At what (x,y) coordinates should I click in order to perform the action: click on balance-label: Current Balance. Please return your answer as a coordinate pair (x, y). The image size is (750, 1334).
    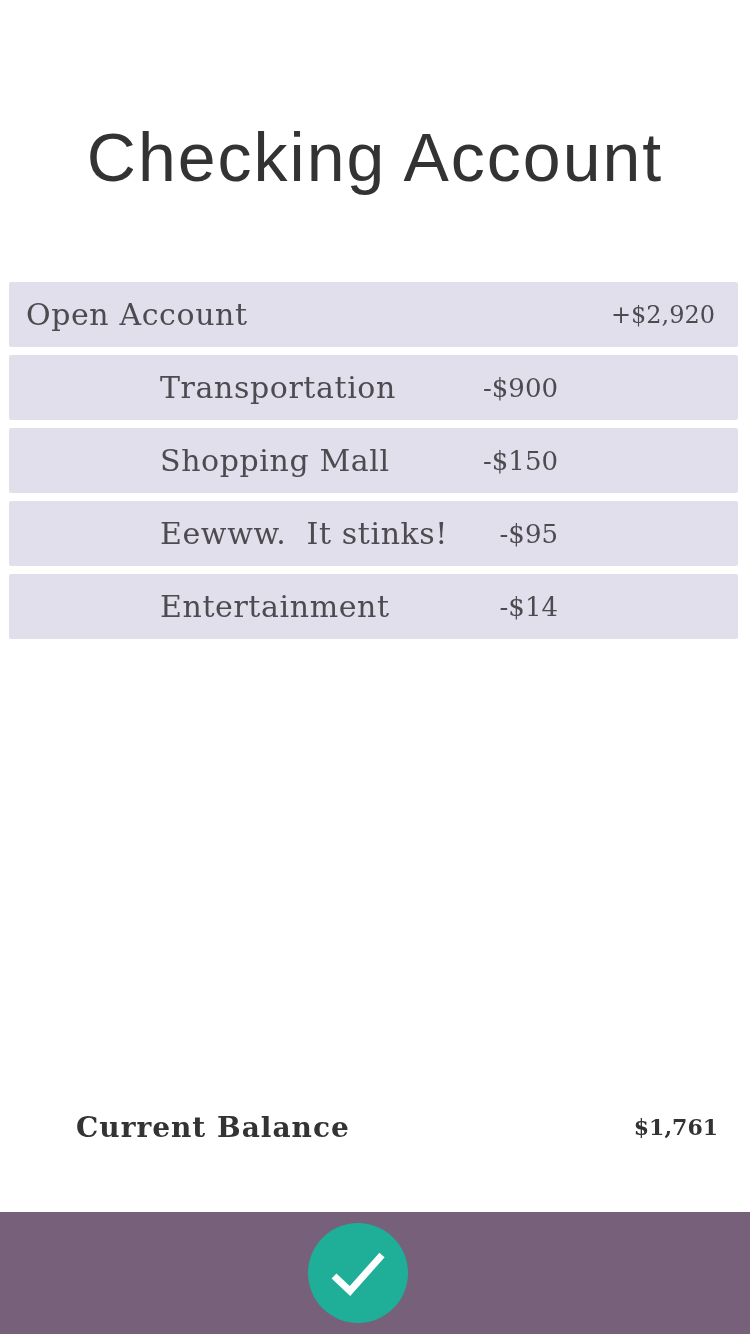
    Looking at the image, I should click on (213, 1127).